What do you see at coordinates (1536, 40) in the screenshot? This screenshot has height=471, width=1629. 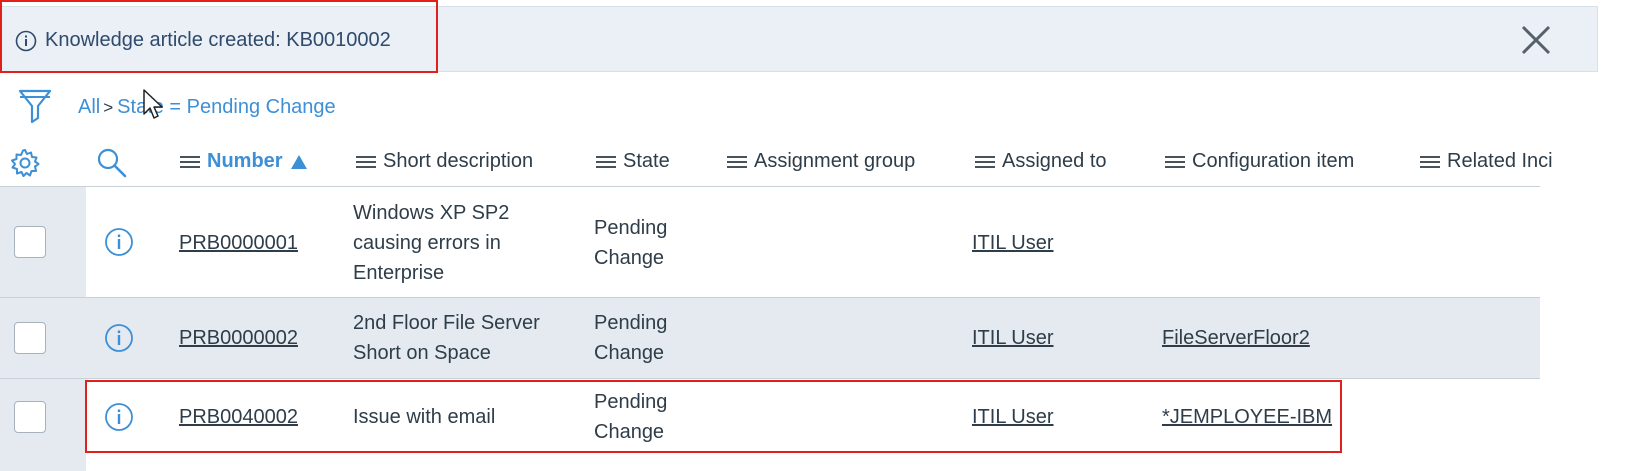 I see `close-icon` at bounding box center [1536, 40].